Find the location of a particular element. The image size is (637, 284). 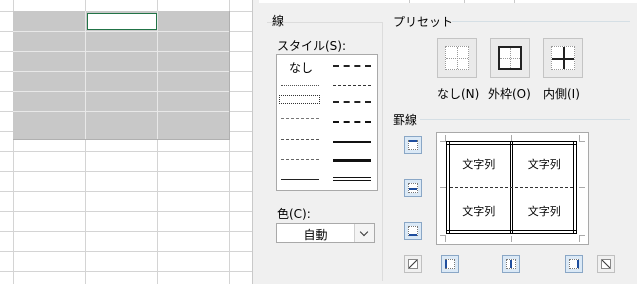

line-color-label: 色(C): is located at coordinates (294, 214).